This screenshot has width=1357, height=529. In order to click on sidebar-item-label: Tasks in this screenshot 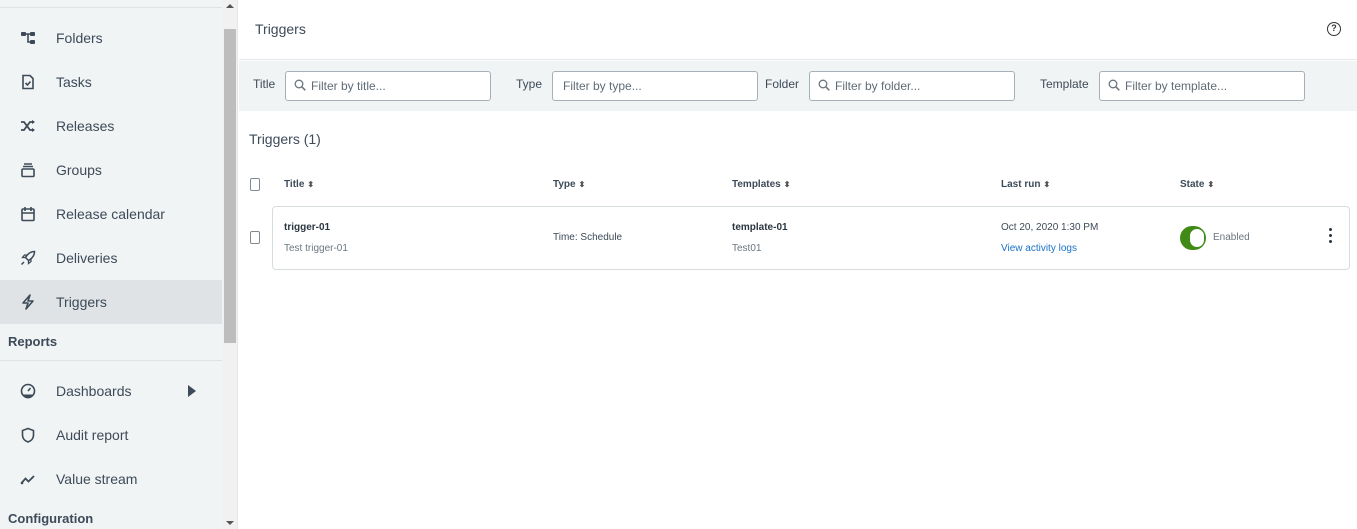, I will do `click(74, 82)`.